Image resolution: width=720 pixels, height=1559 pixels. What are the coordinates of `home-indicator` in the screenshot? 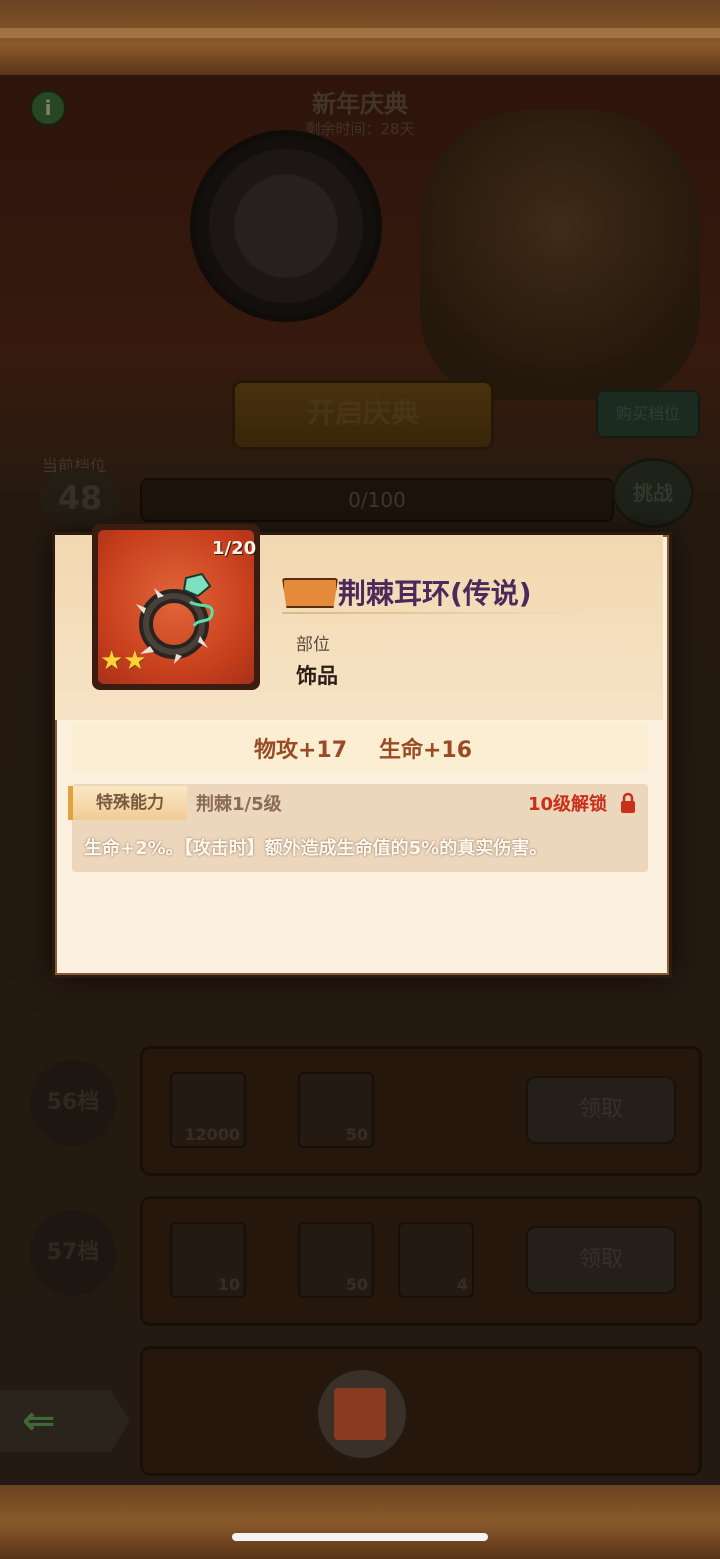 It's located at (360, 1537).